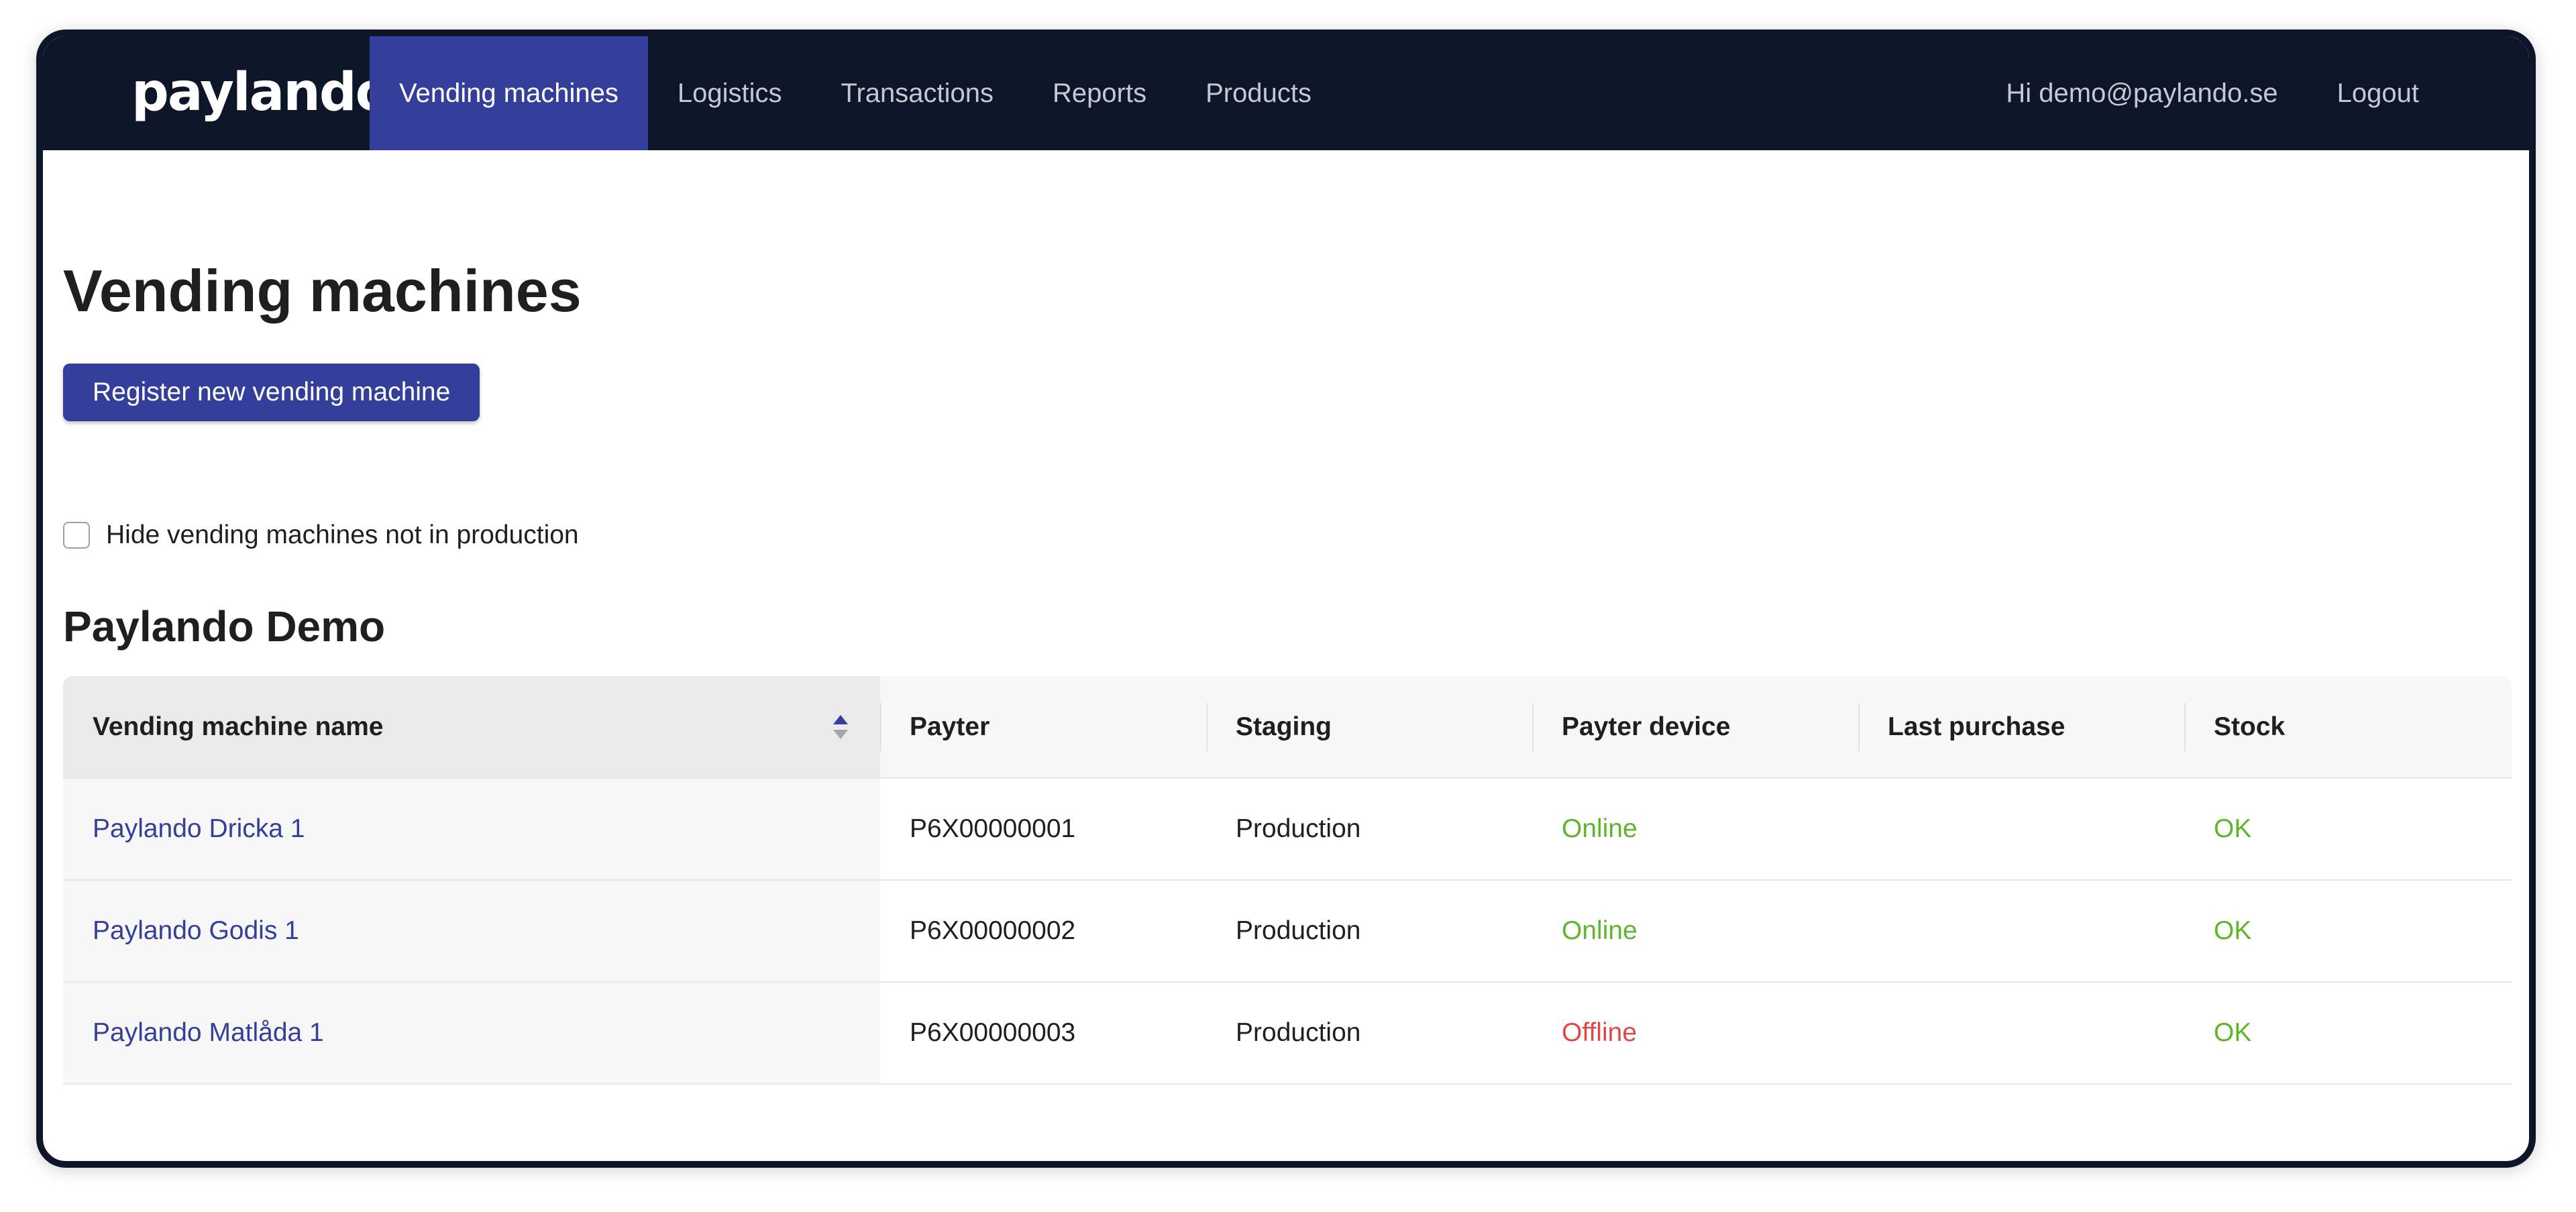 This screenshot has width=2576, height=1212. What do you see at coordinates (1369, 727) in the screenshot?
I see `column-header-staging: Staging` at bounding box center [1369, 727].